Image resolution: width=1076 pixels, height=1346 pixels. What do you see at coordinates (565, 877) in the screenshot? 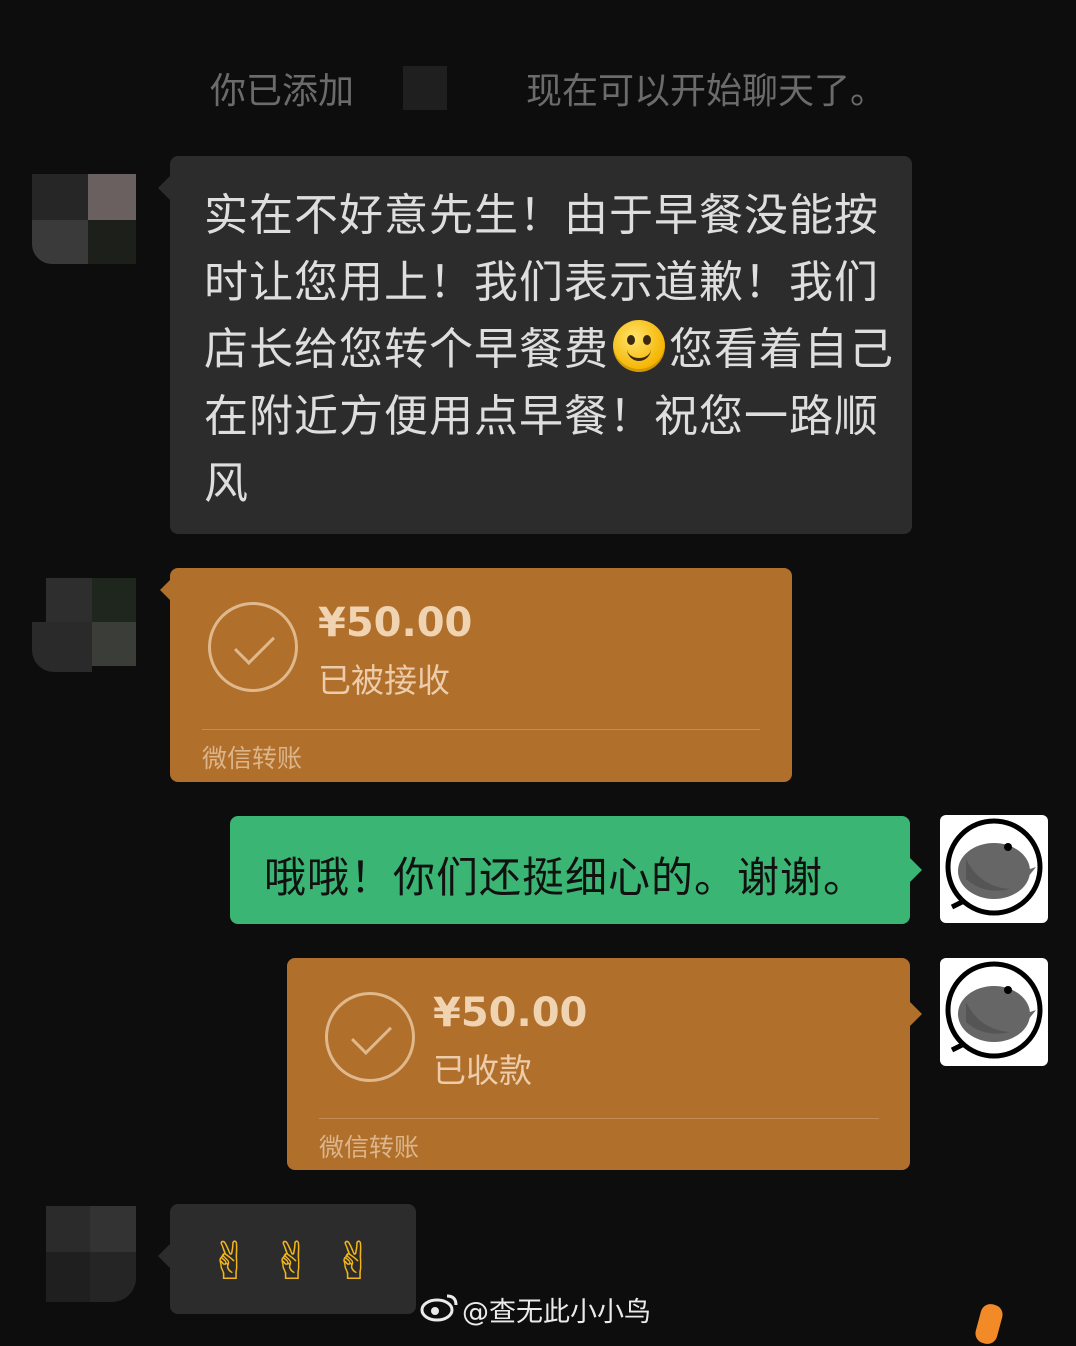
I see `outgoing-message-text: 哦哦！你们还挺细心的。谢谢。` at bounding box center [565, 877].